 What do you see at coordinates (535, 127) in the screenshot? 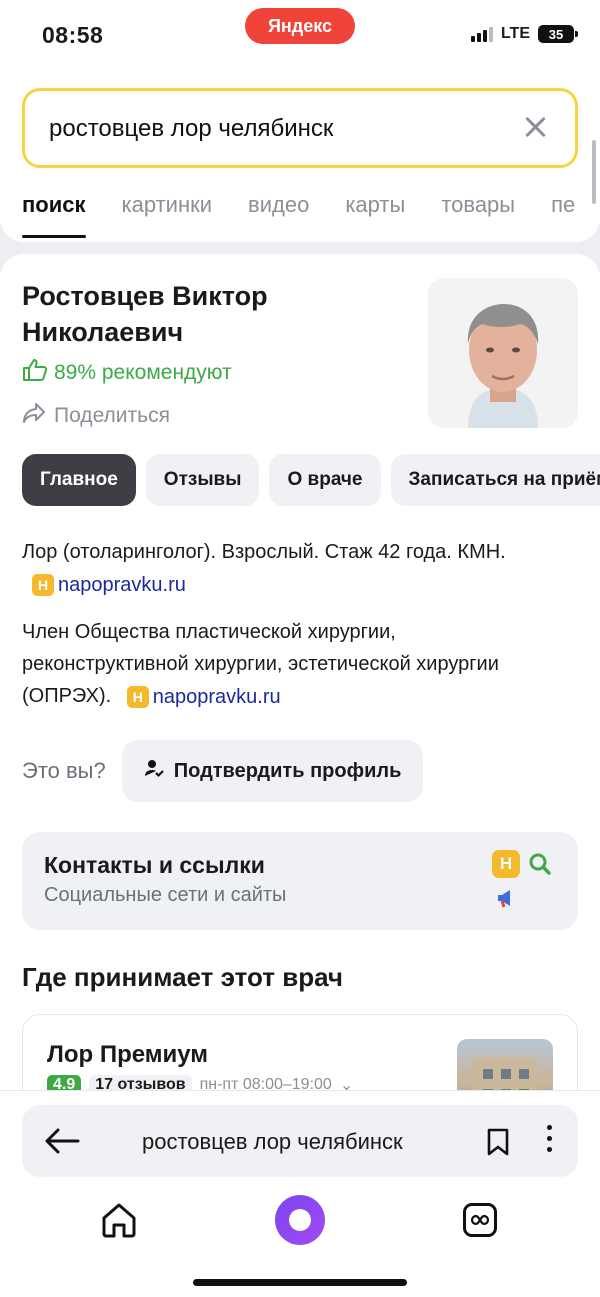
I see `close-icon` at bounding box center [535, 127].